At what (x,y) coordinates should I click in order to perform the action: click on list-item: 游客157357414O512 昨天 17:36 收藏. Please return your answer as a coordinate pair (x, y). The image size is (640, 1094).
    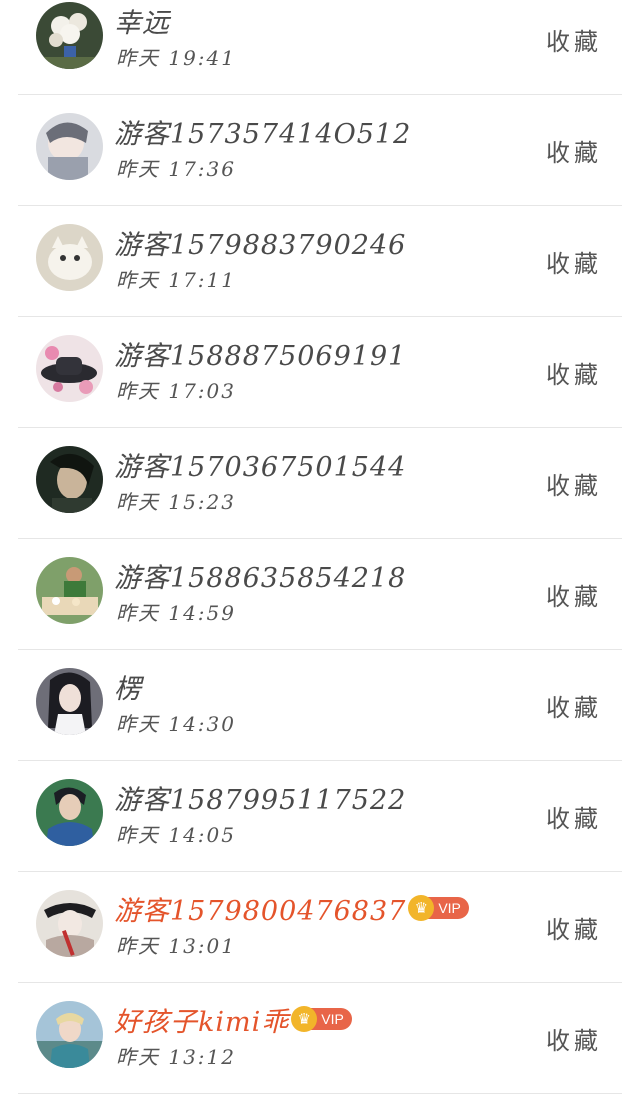
    Looking at the image, I should click on (320, 150).